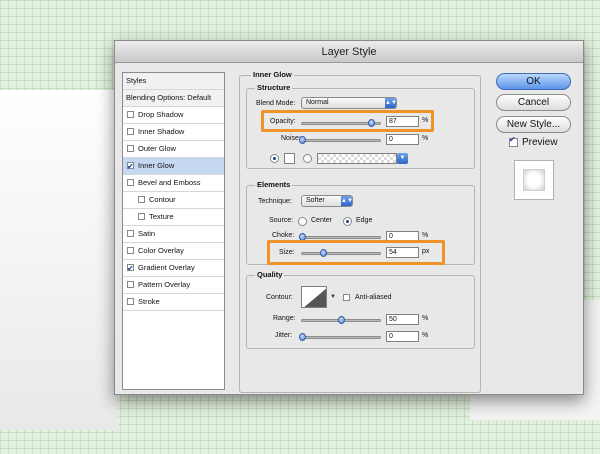  What do you see at coordinates (327, 201) in the screenshot?
I see `technique-select: Softer ▲▼` at bounding box center [327, 201].